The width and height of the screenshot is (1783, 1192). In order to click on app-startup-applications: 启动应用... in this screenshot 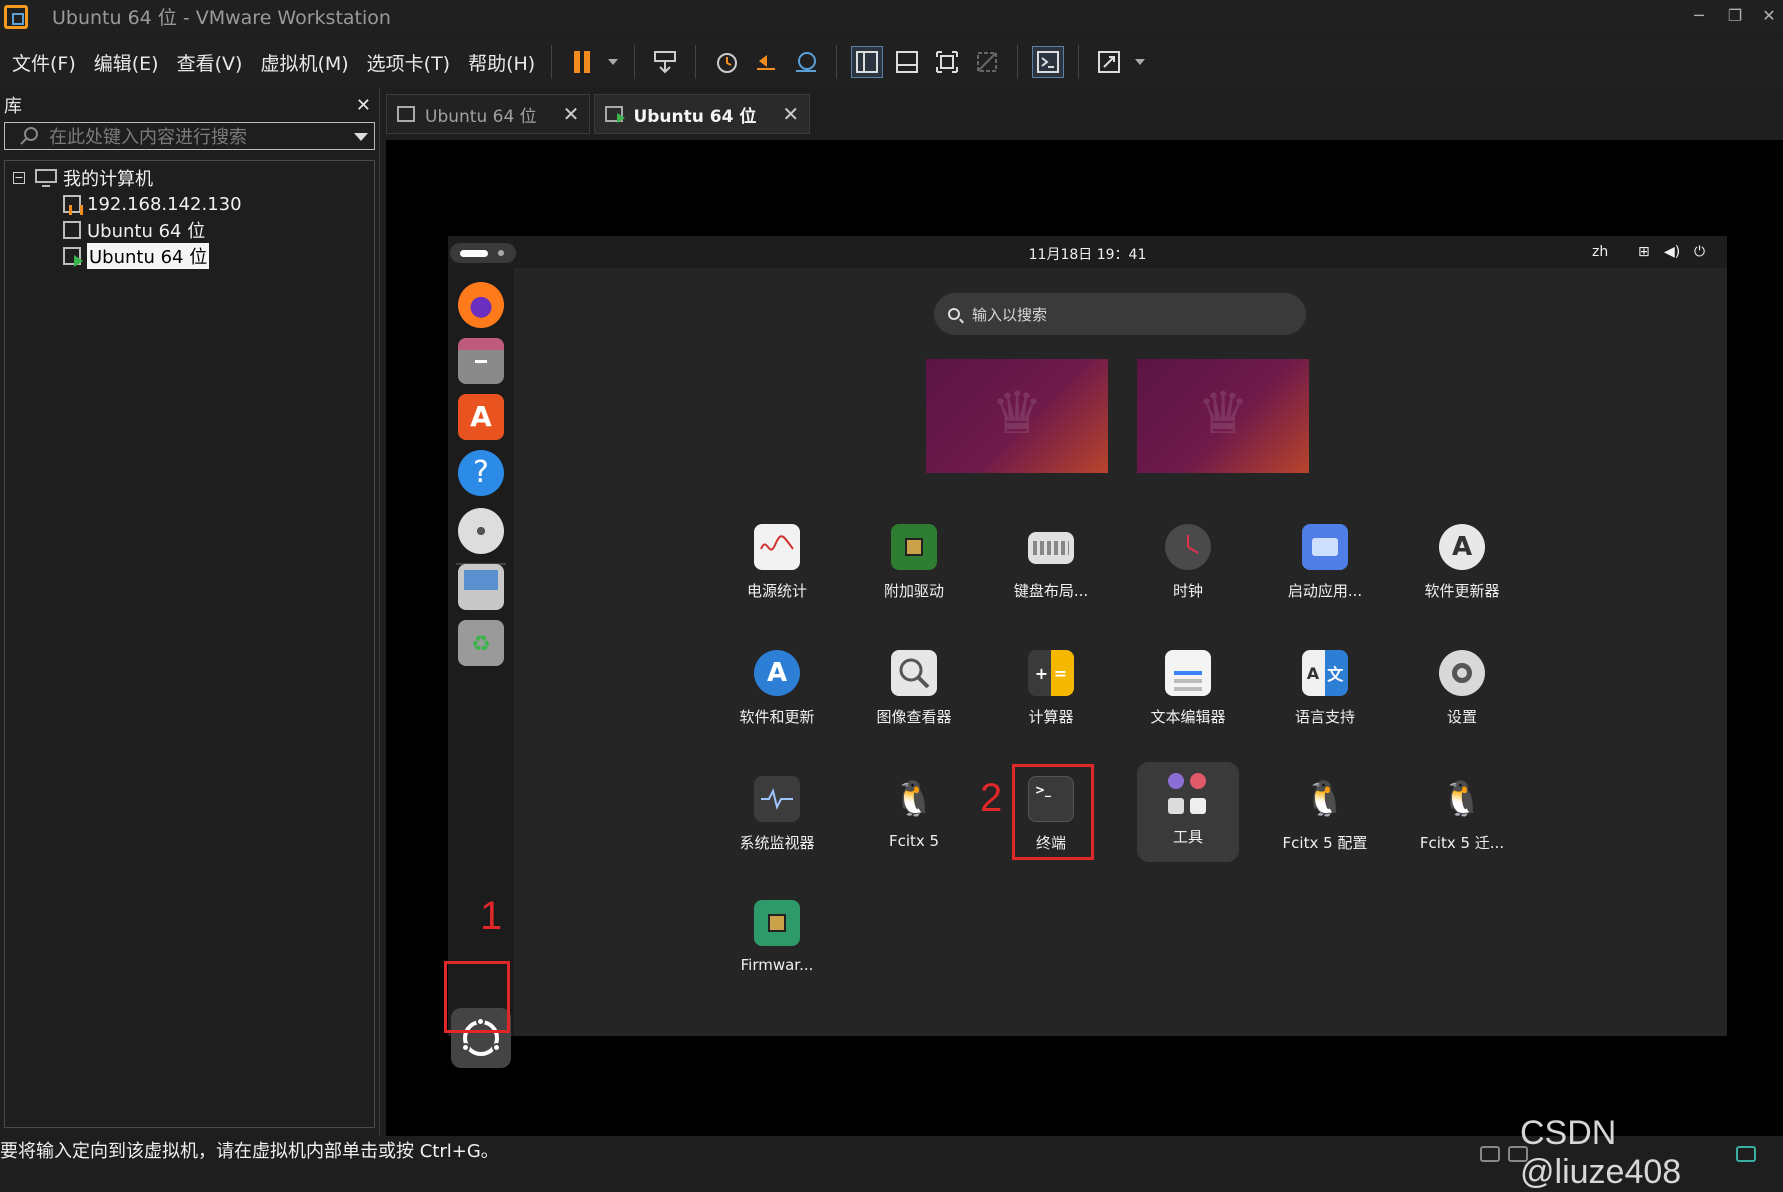, I will do `click(1325, 566)`.